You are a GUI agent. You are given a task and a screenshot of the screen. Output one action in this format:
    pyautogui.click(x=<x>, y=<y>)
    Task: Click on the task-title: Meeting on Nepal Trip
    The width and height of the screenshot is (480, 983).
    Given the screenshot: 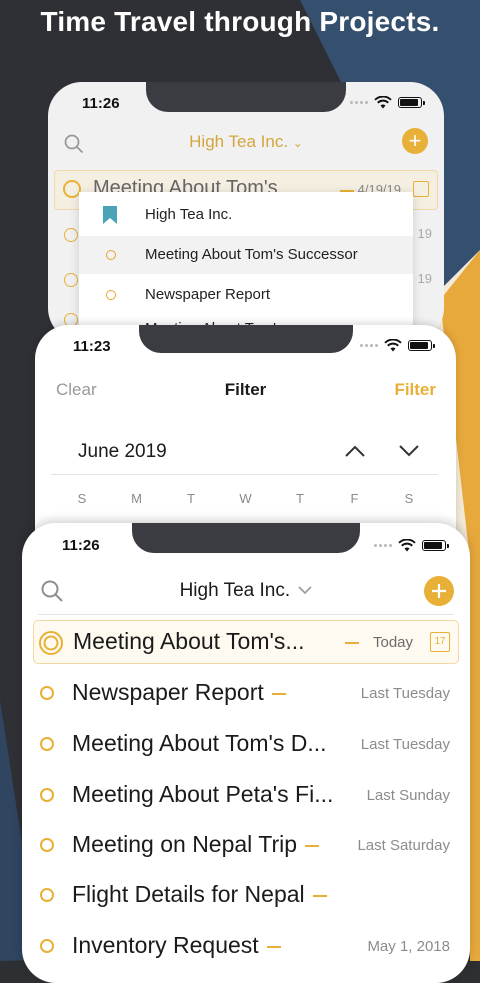 What is the action you would take?
    pyautogui.click(x=185, y=844)
    